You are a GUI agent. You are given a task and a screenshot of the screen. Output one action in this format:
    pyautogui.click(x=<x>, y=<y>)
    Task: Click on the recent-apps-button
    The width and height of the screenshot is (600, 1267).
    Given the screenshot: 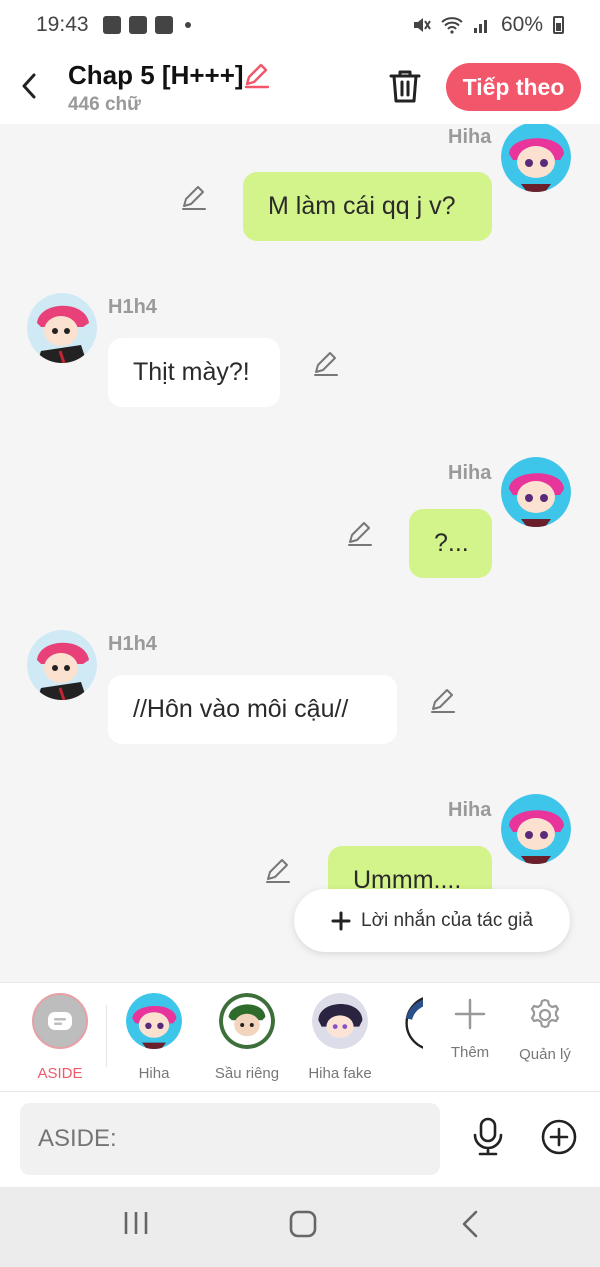 What is the action you would take?
    pyautogui.click(x=136, y=1225)
    